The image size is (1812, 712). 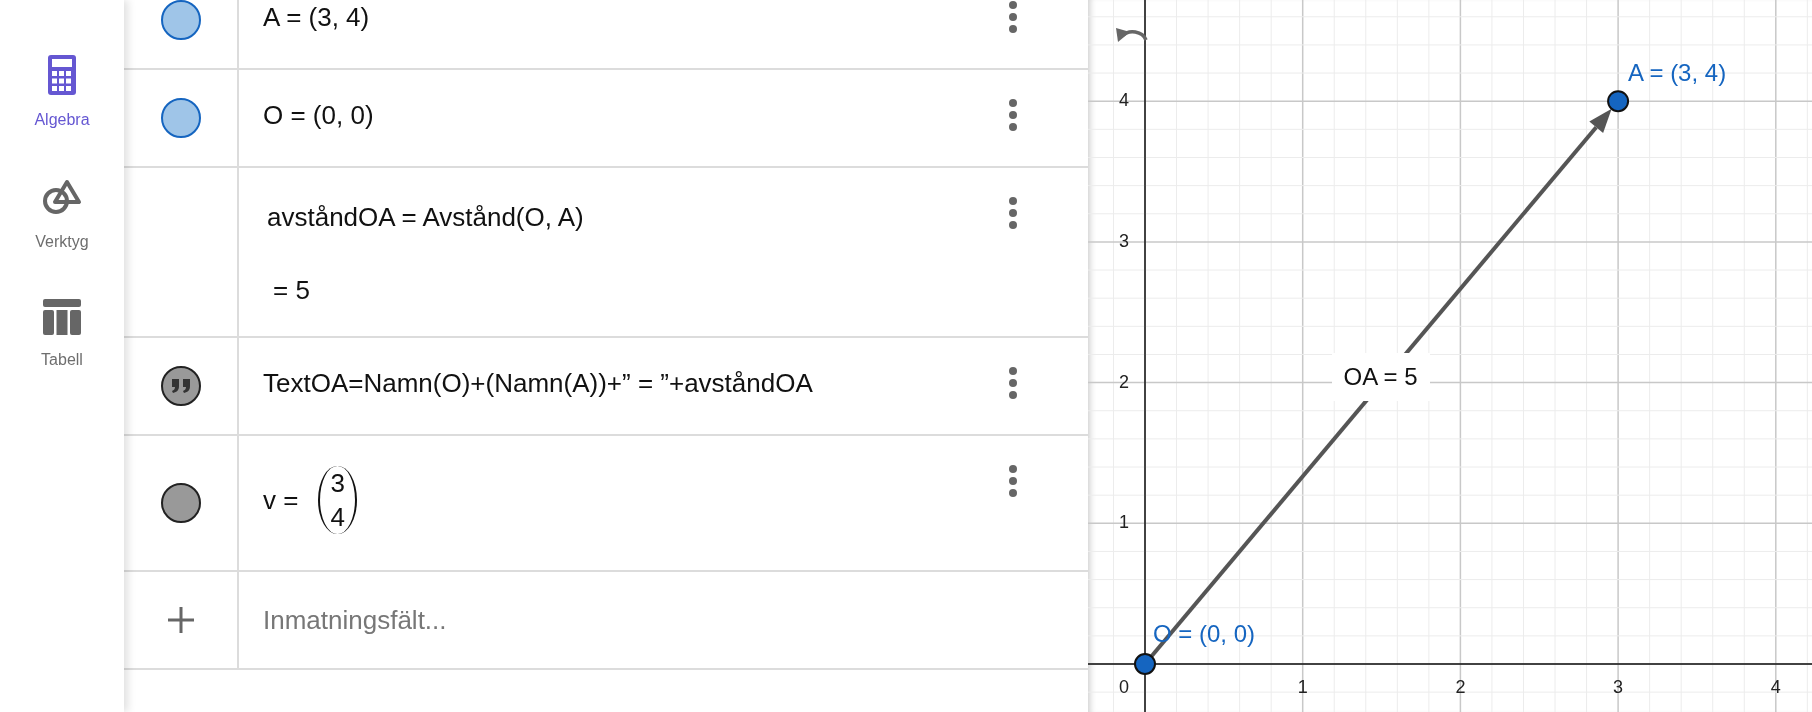 I want to click on result-text: = 5, so click(x=291, y=290).